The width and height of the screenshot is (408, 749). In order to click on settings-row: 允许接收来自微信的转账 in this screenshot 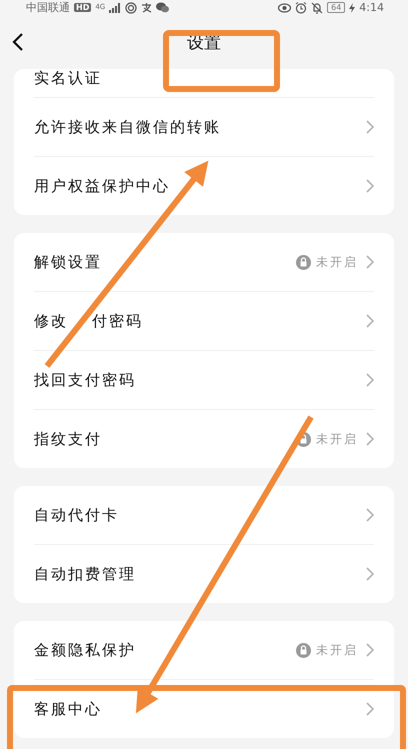, I will do `click(204, 126)`.